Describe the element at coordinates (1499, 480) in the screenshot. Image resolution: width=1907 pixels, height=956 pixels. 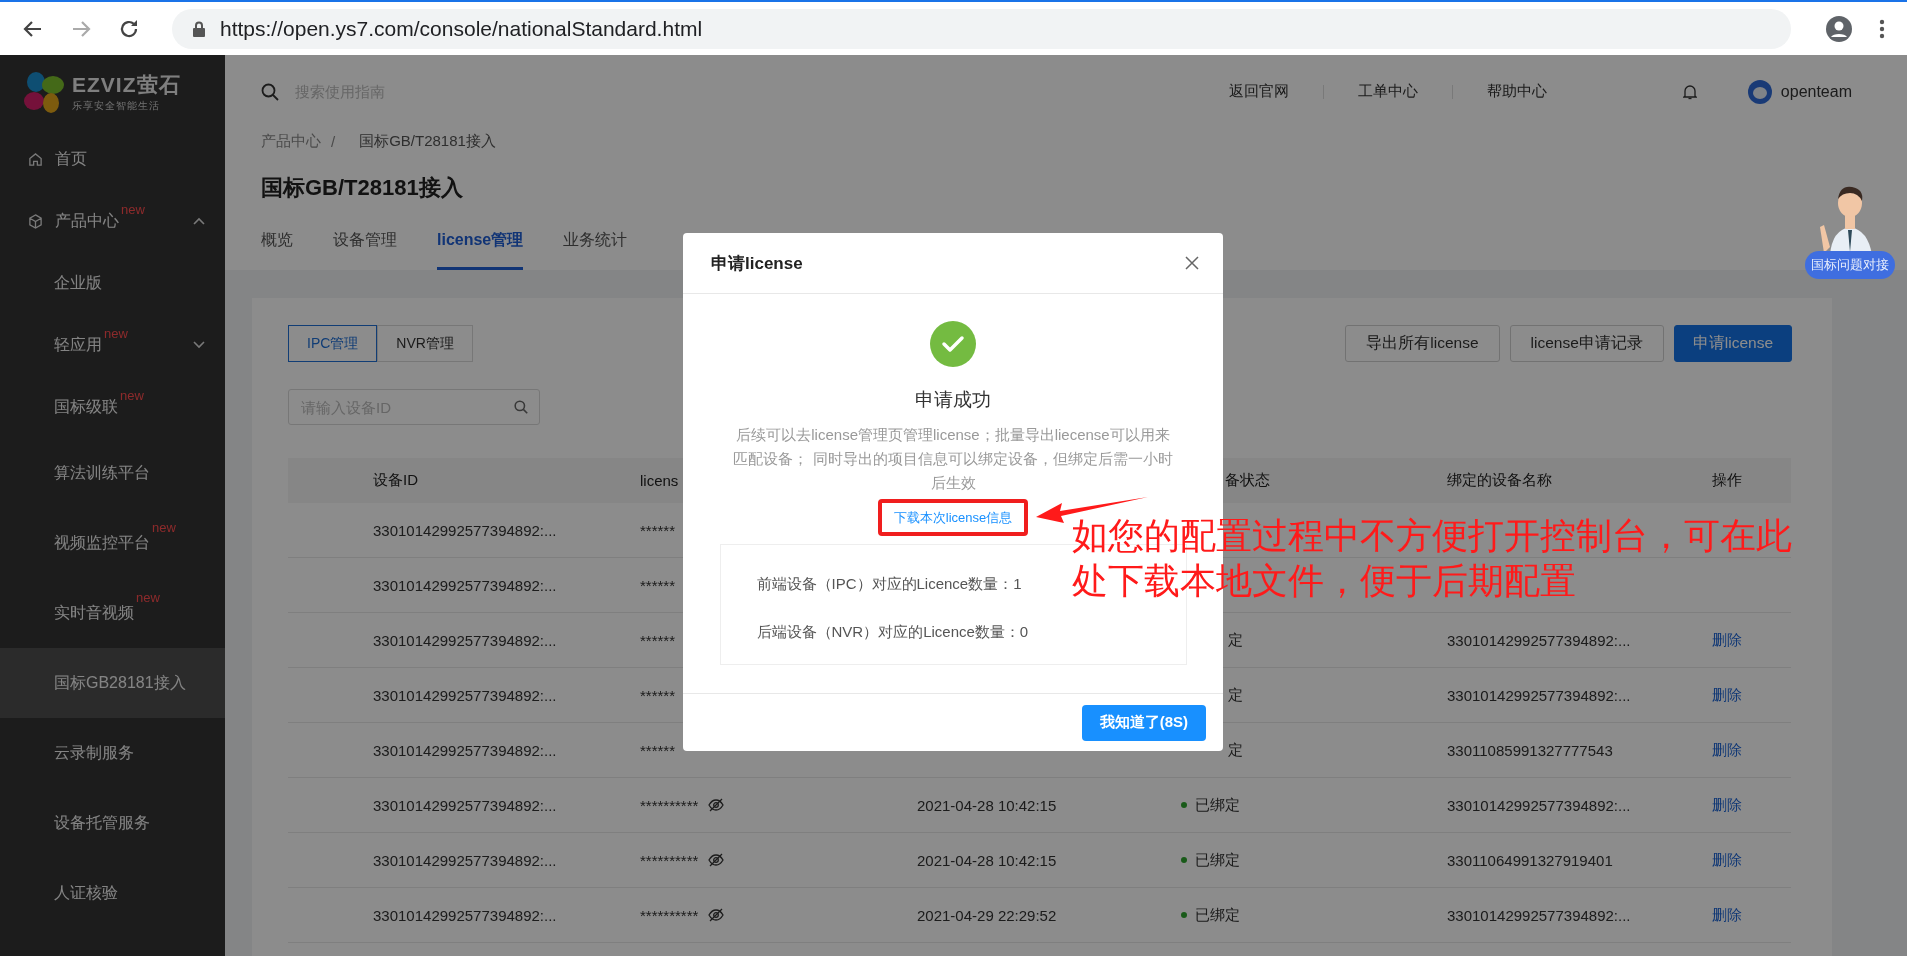
I see `column-header: 绑定的设备名称` at that location.